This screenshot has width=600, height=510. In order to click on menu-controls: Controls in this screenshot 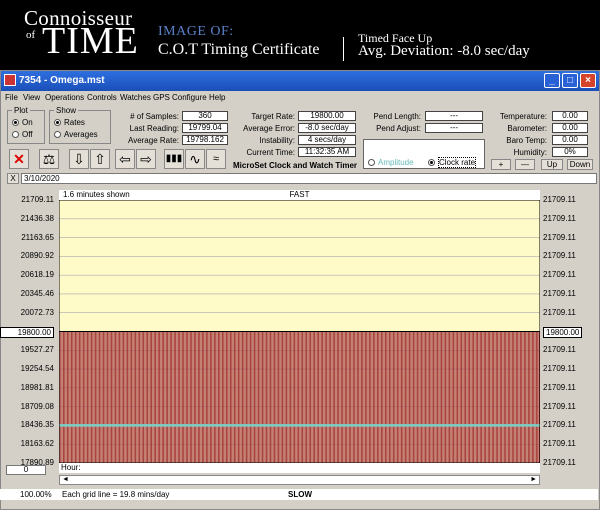, I will do `click(102, 97)`.